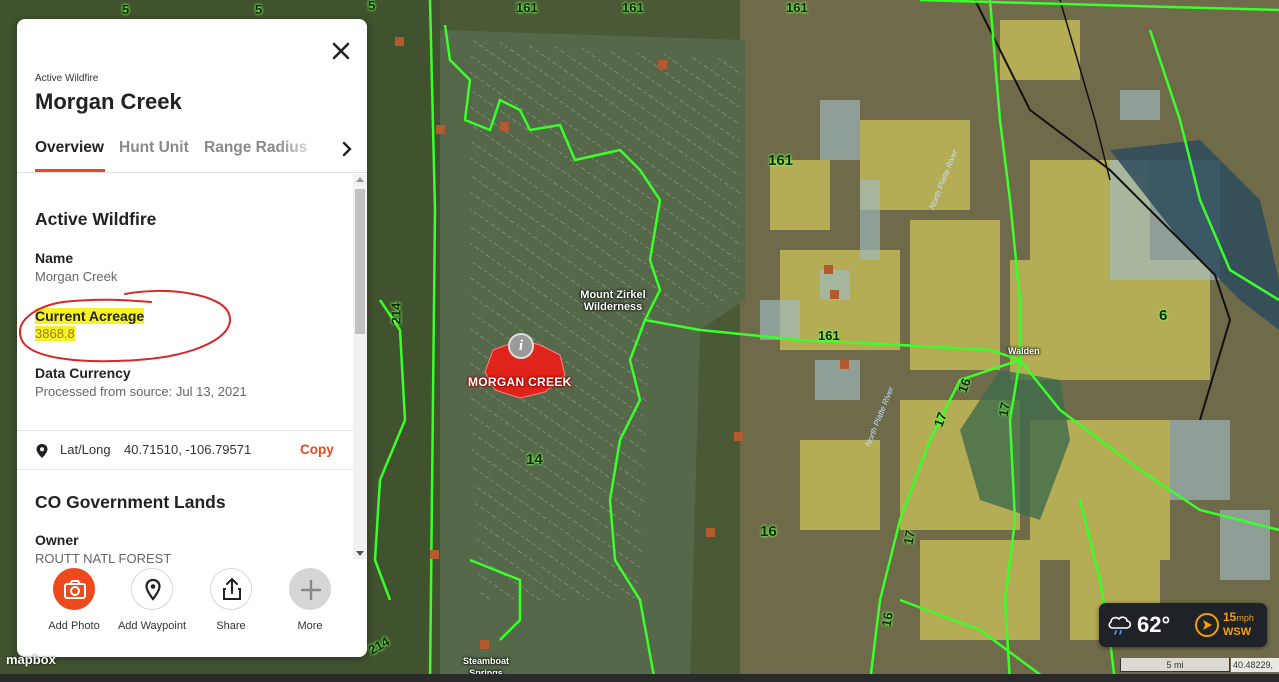 The height and width of the screenshot is (682, 1279). I want to click on name-label: Name, so click(54, 258).